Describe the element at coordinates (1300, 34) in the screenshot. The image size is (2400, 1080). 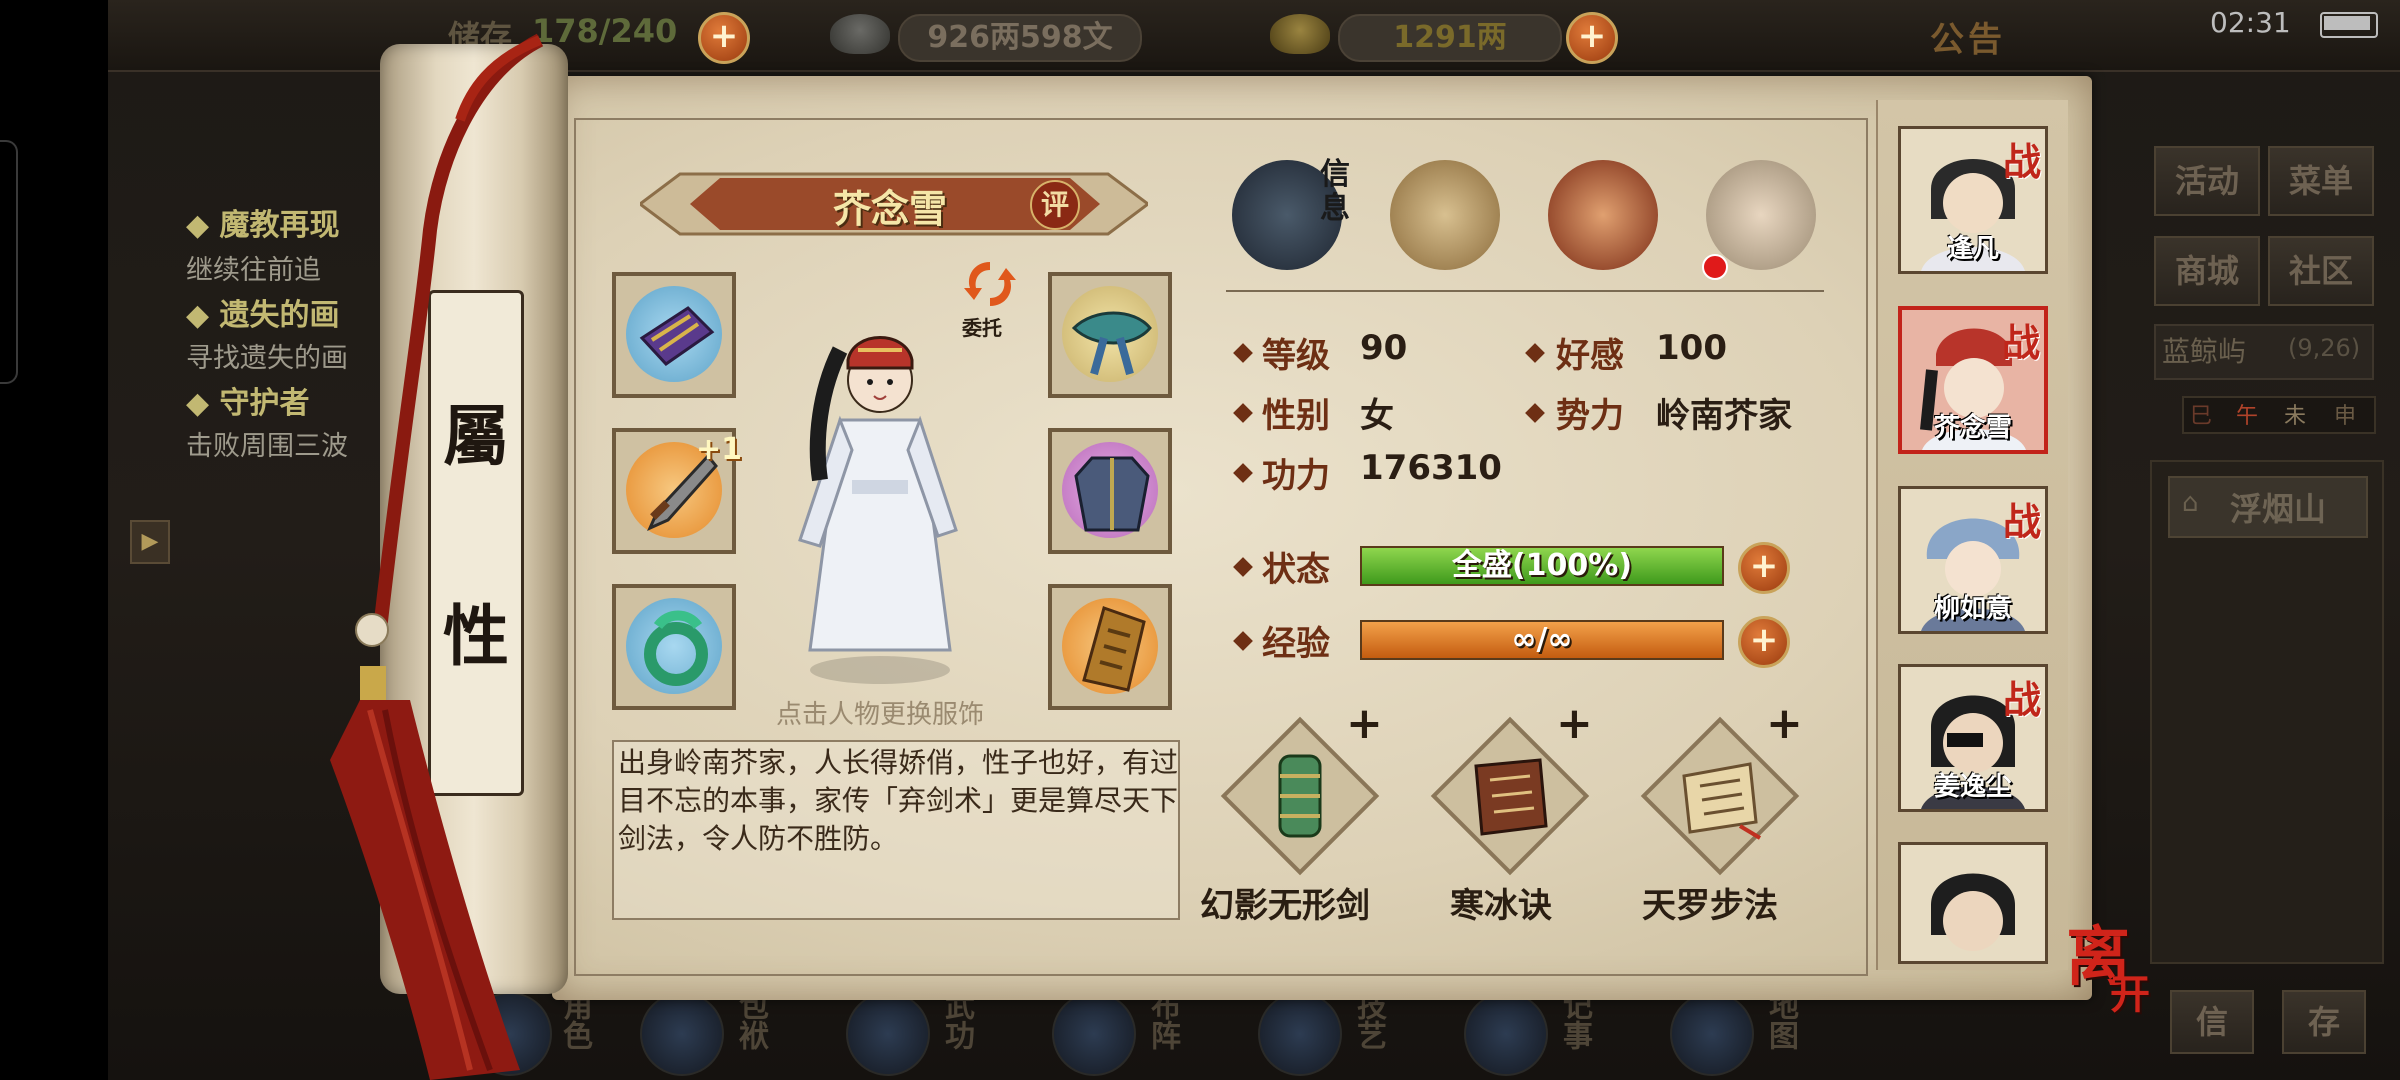
I see `gold-ingot-icon` at that location.